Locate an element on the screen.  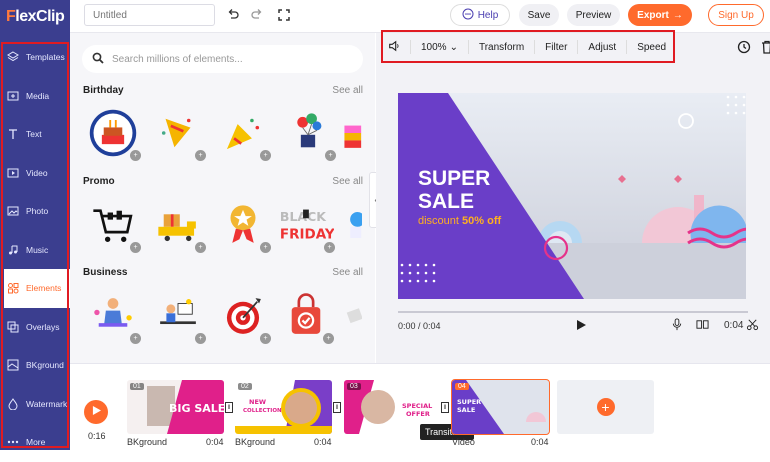
section-title-birthday: Birthday is located at coordinates (103, 90).